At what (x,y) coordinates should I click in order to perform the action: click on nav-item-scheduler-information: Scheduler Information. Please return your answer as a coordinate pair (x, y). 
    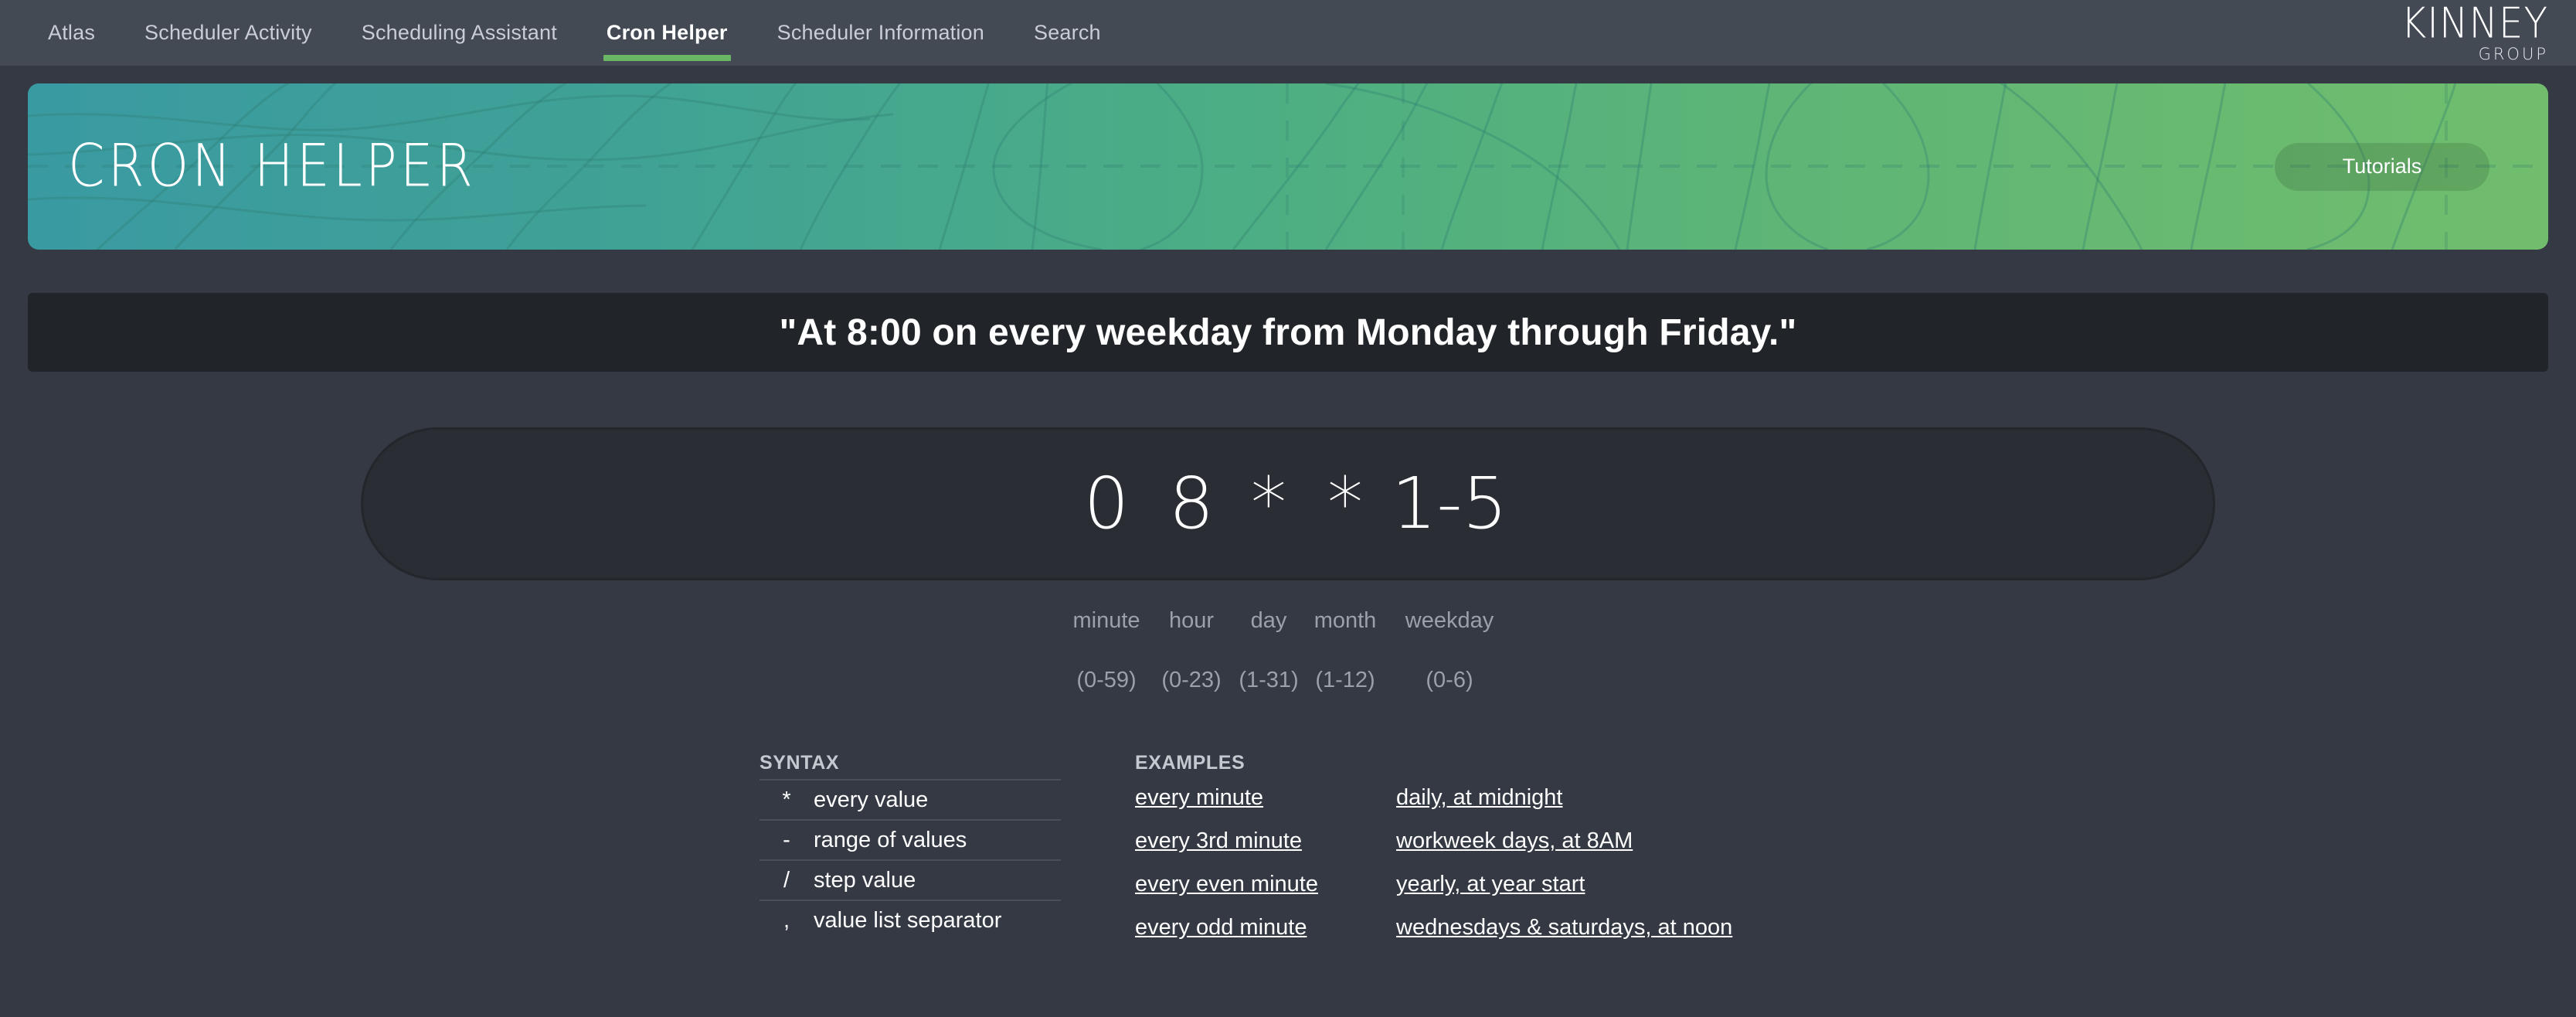
    Looking at the image, I should click on (881, 33).